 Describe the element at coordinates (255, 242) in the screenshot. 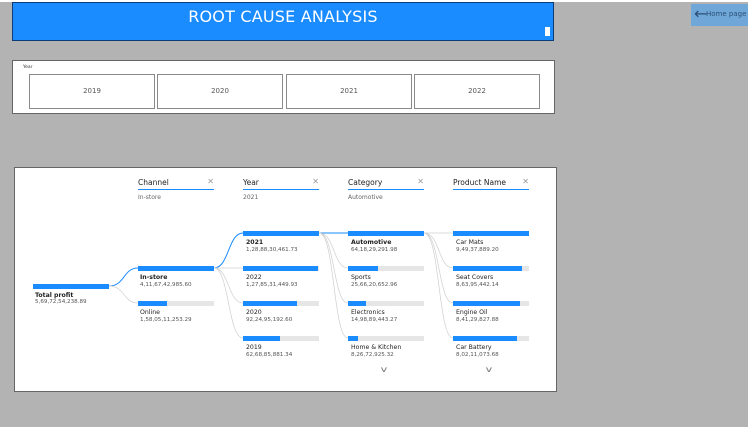

I see `year-node-label: 2021` at that location.